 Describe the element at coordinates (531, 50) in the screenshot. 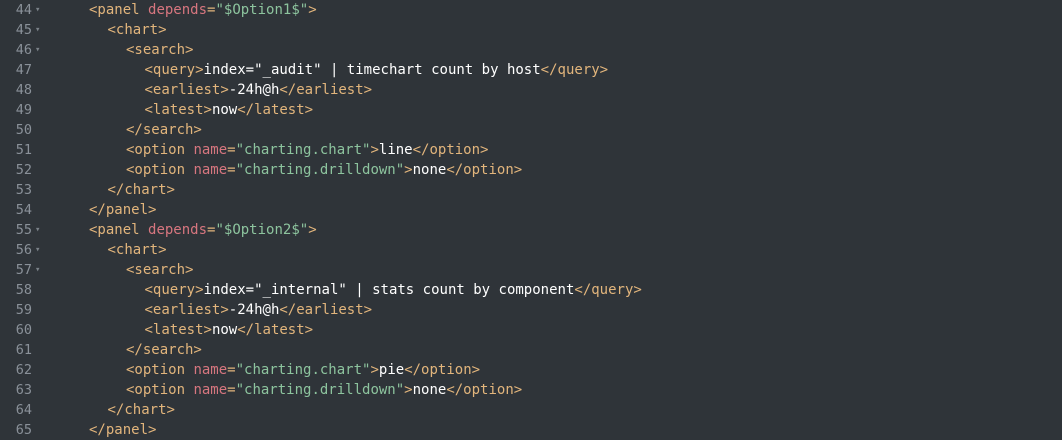

I see `code-line: 46 ▾ <search>` at that location.